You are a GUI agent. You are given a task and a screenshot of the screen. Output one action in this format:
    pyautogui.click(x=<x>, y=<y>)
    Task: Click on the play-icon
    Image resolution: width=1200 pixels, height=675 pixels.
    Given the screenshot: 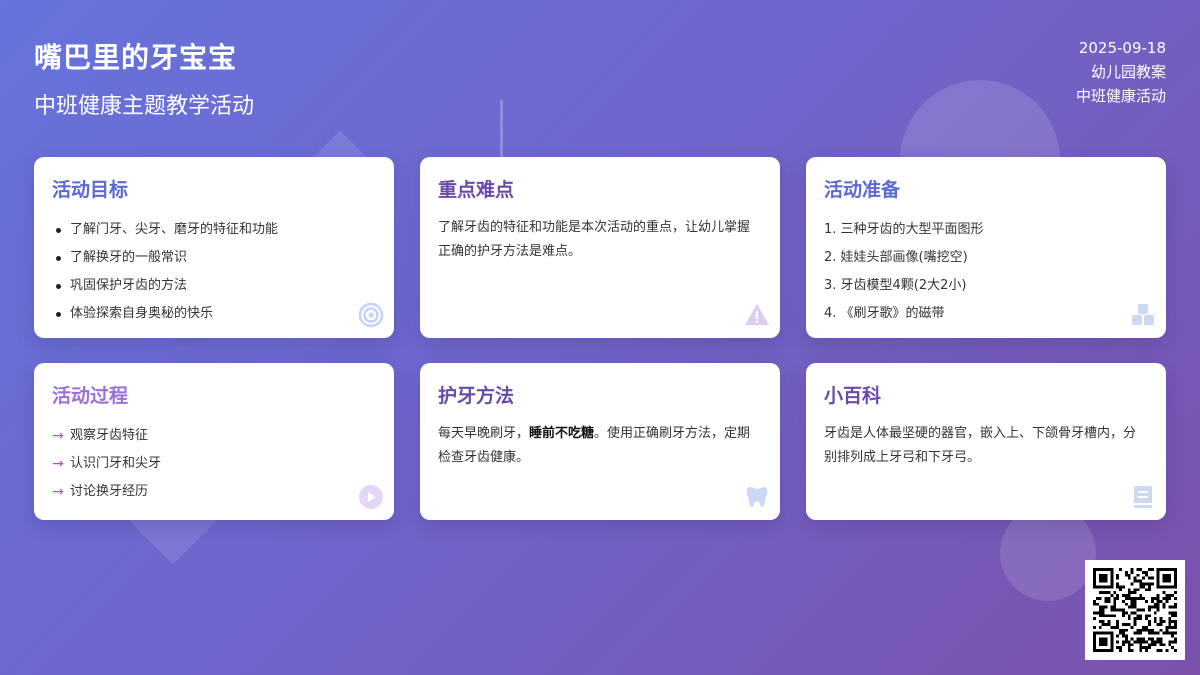 What is the action you would take?
    pyautogui.click(x=371, y=497)
    